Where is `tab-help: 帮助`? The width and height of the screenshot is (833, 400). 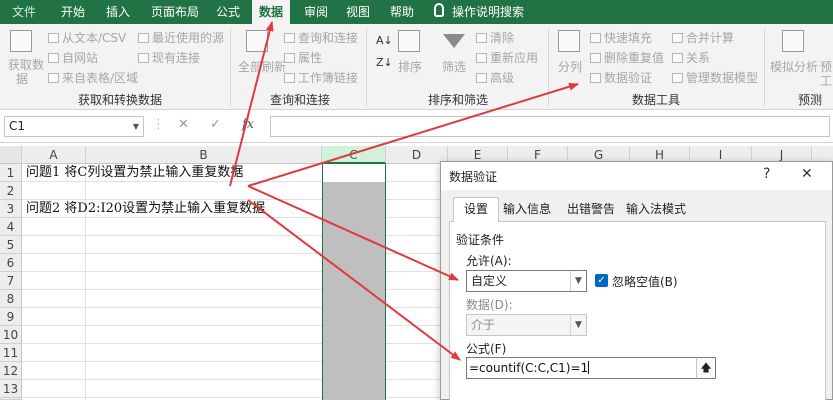 tab-help: 帮助 is located at coordinates (402, 12).